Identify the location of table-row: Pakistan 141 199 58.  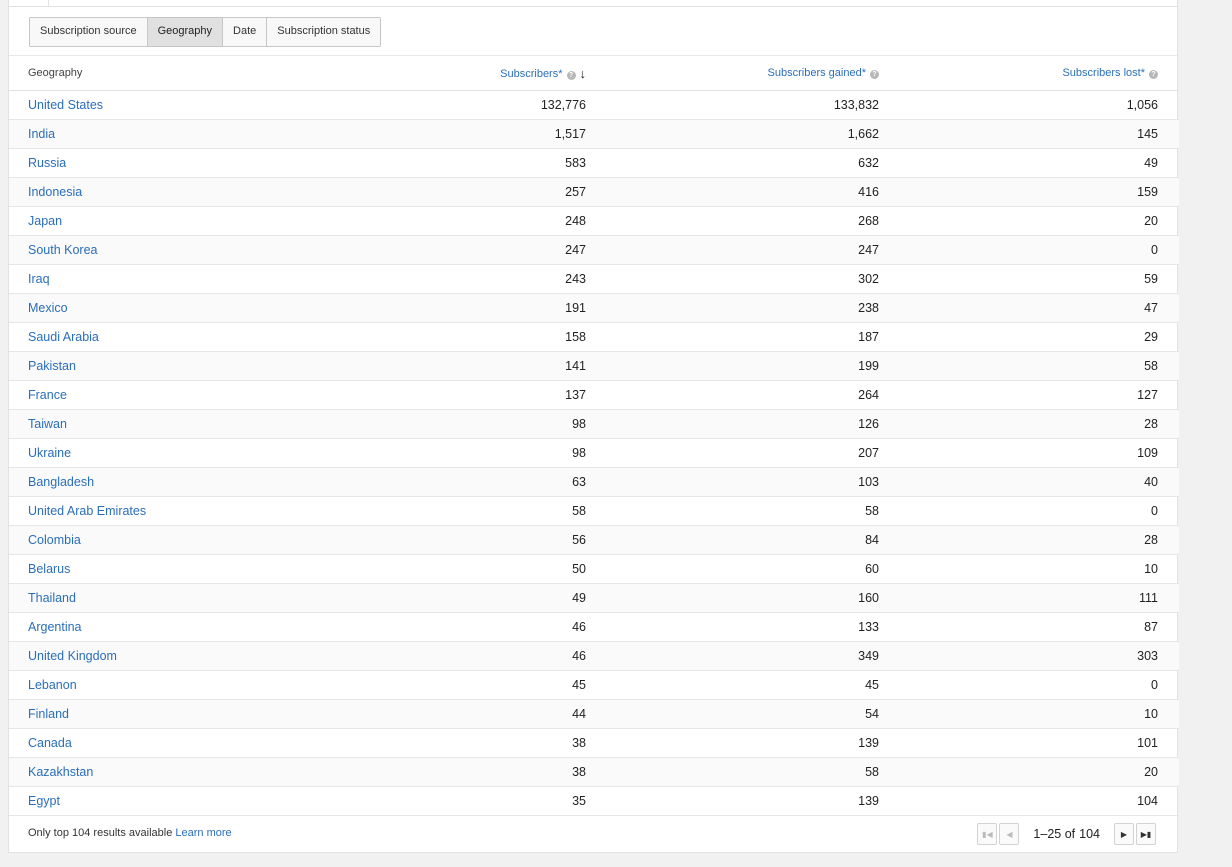
(594, 366).